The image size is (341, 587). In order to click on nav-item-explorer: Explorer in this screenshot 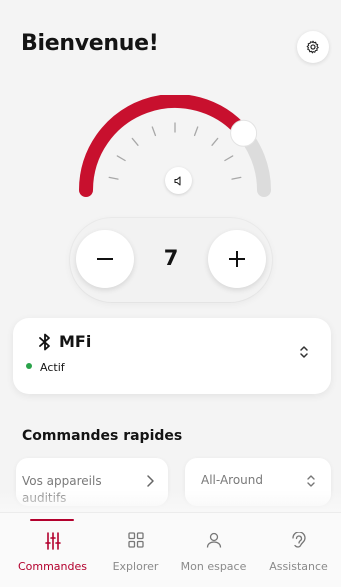, I will do `click(135, 556)`.